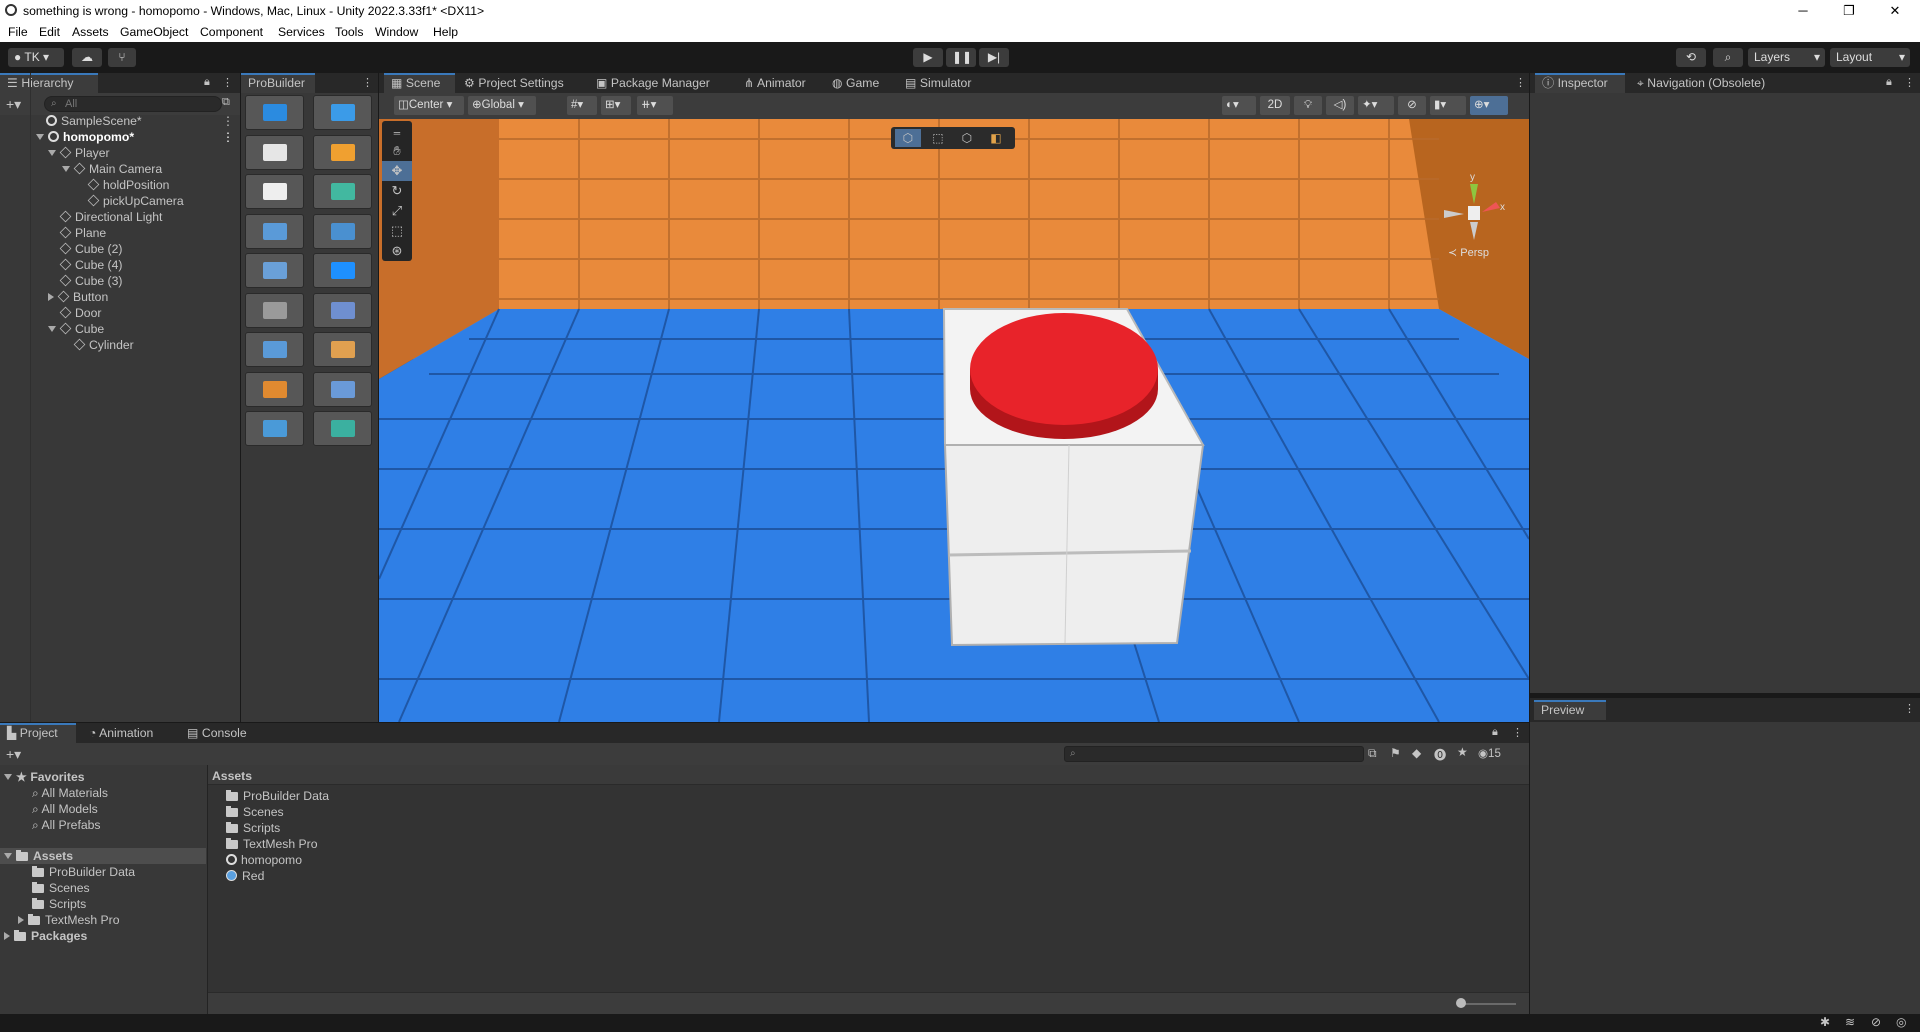 The image size is (1920, 1032). I want to click on tab-animation: ◔ Animation, so click(117, 733).